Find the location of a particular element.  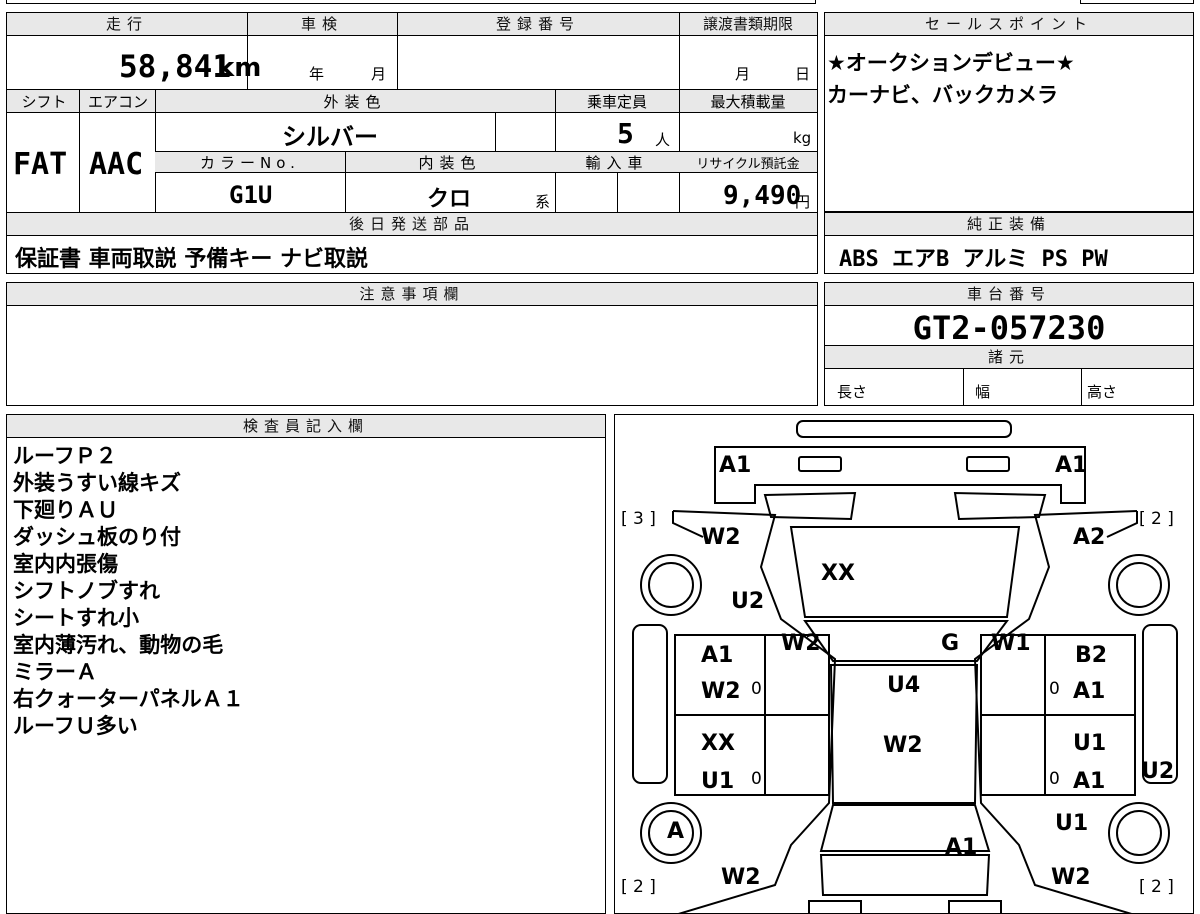

recycle-label: リサイクル預託金 is located at coordinates (748, 164).